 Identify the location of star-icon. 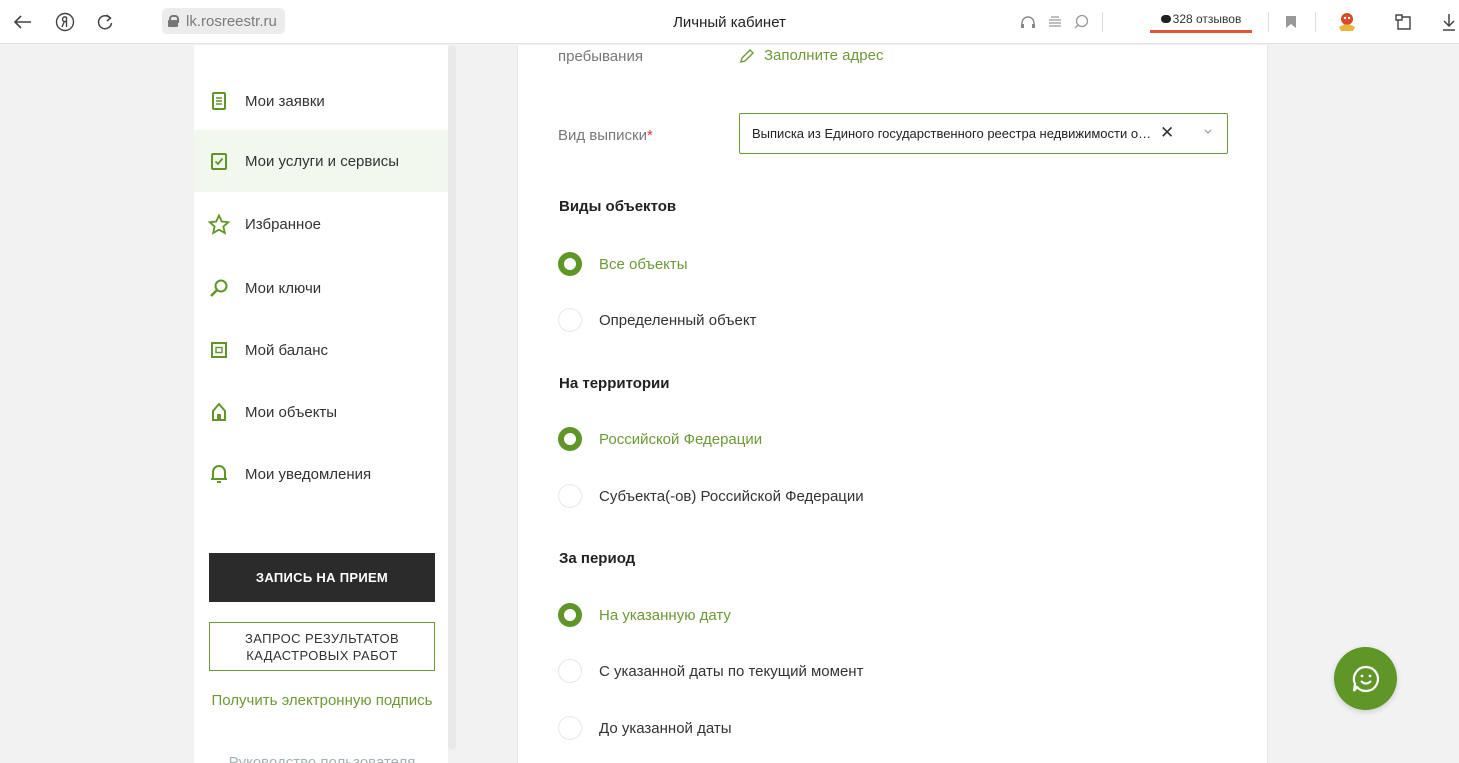
(219, 224).